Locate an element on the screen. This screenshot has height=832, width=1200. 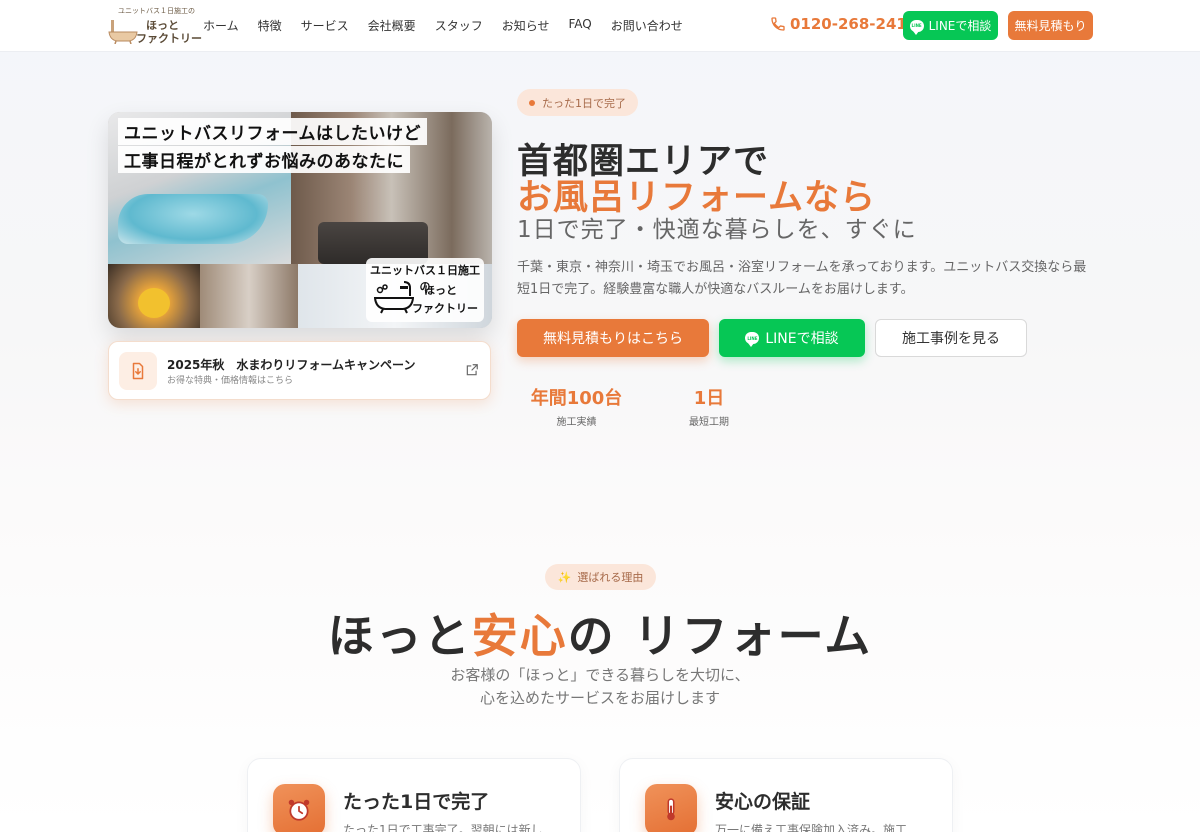
stat-value: 年間100台 is located at coordinates (576, 398).